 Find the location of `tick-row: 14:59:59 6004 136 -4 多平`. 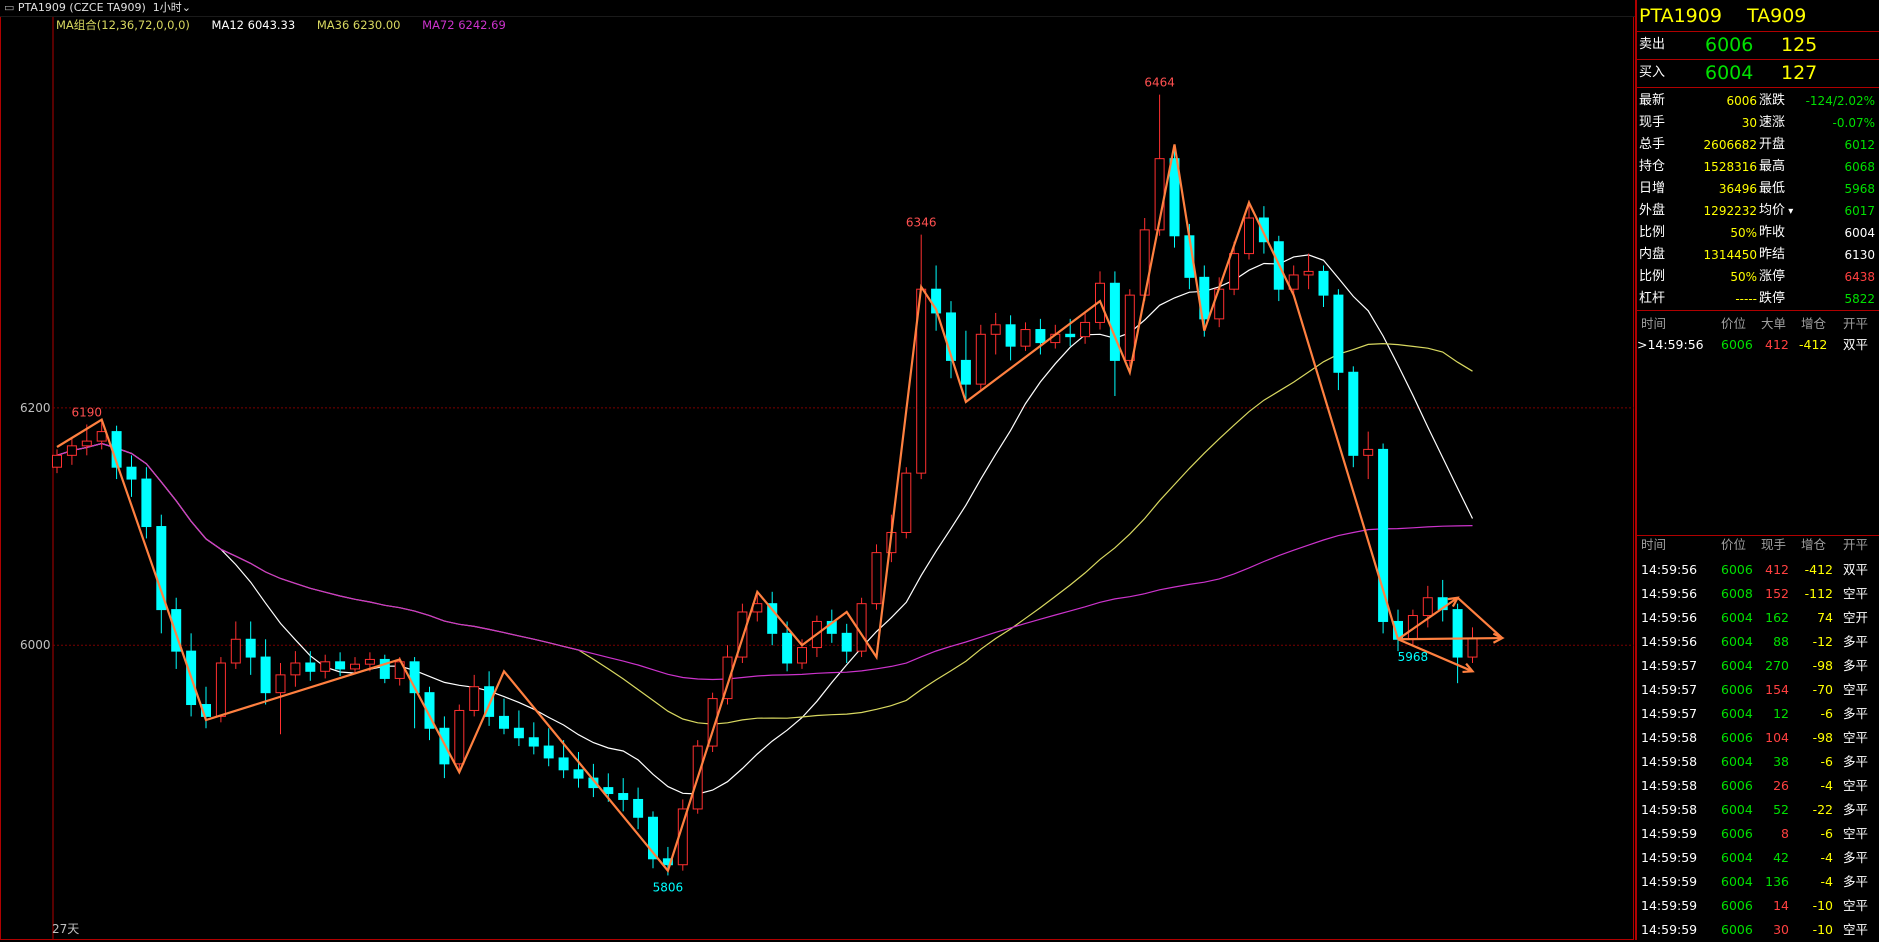

tick-row: 14:59:59 6004 136 -4 多平 is located at coordinates (1758, 882).